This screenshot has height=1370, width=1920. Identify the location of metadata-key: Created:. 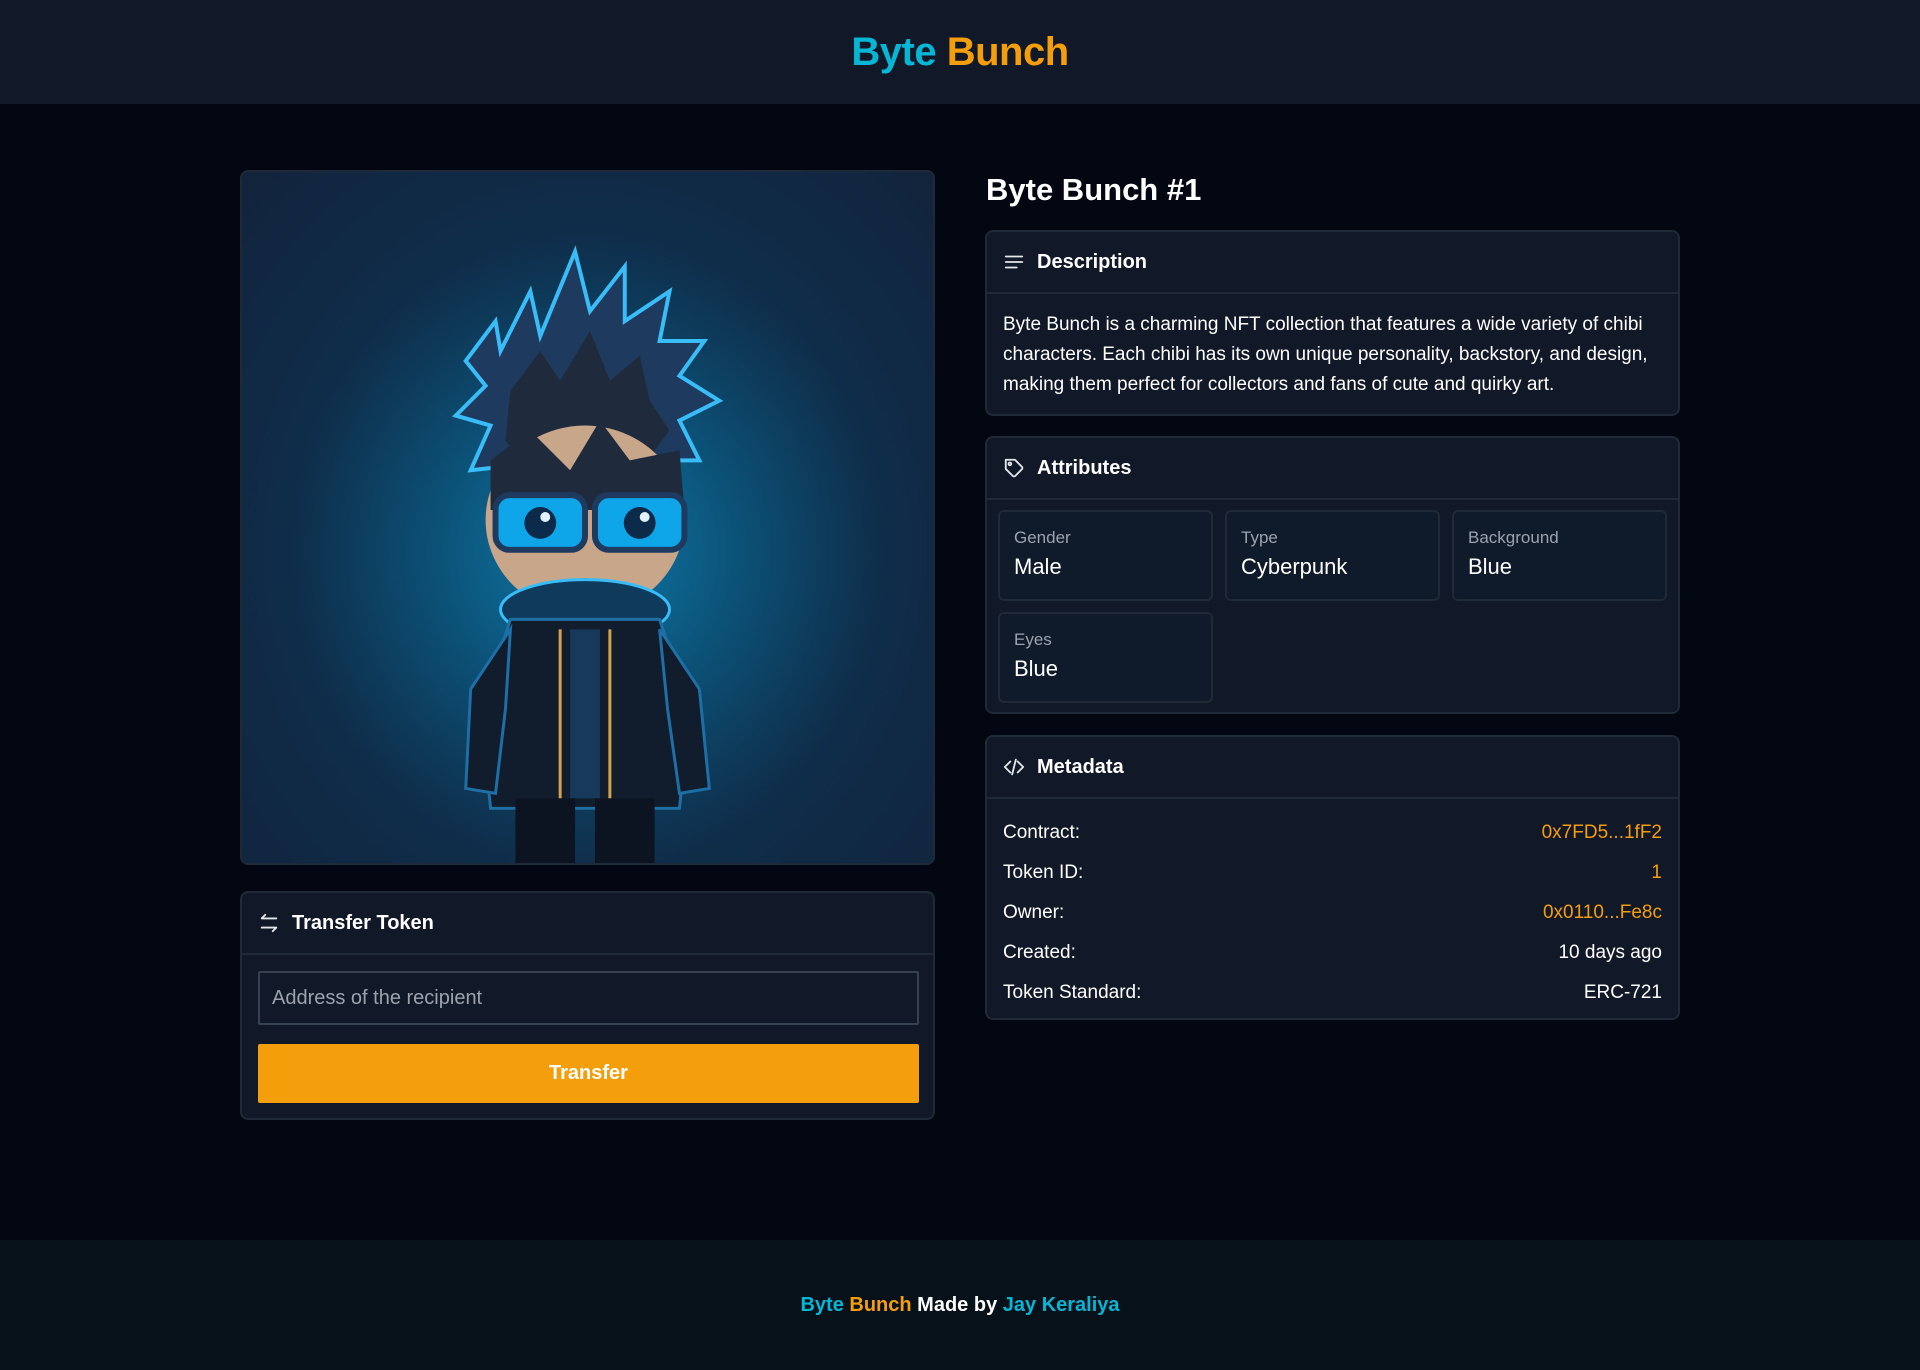
(1039, 952).